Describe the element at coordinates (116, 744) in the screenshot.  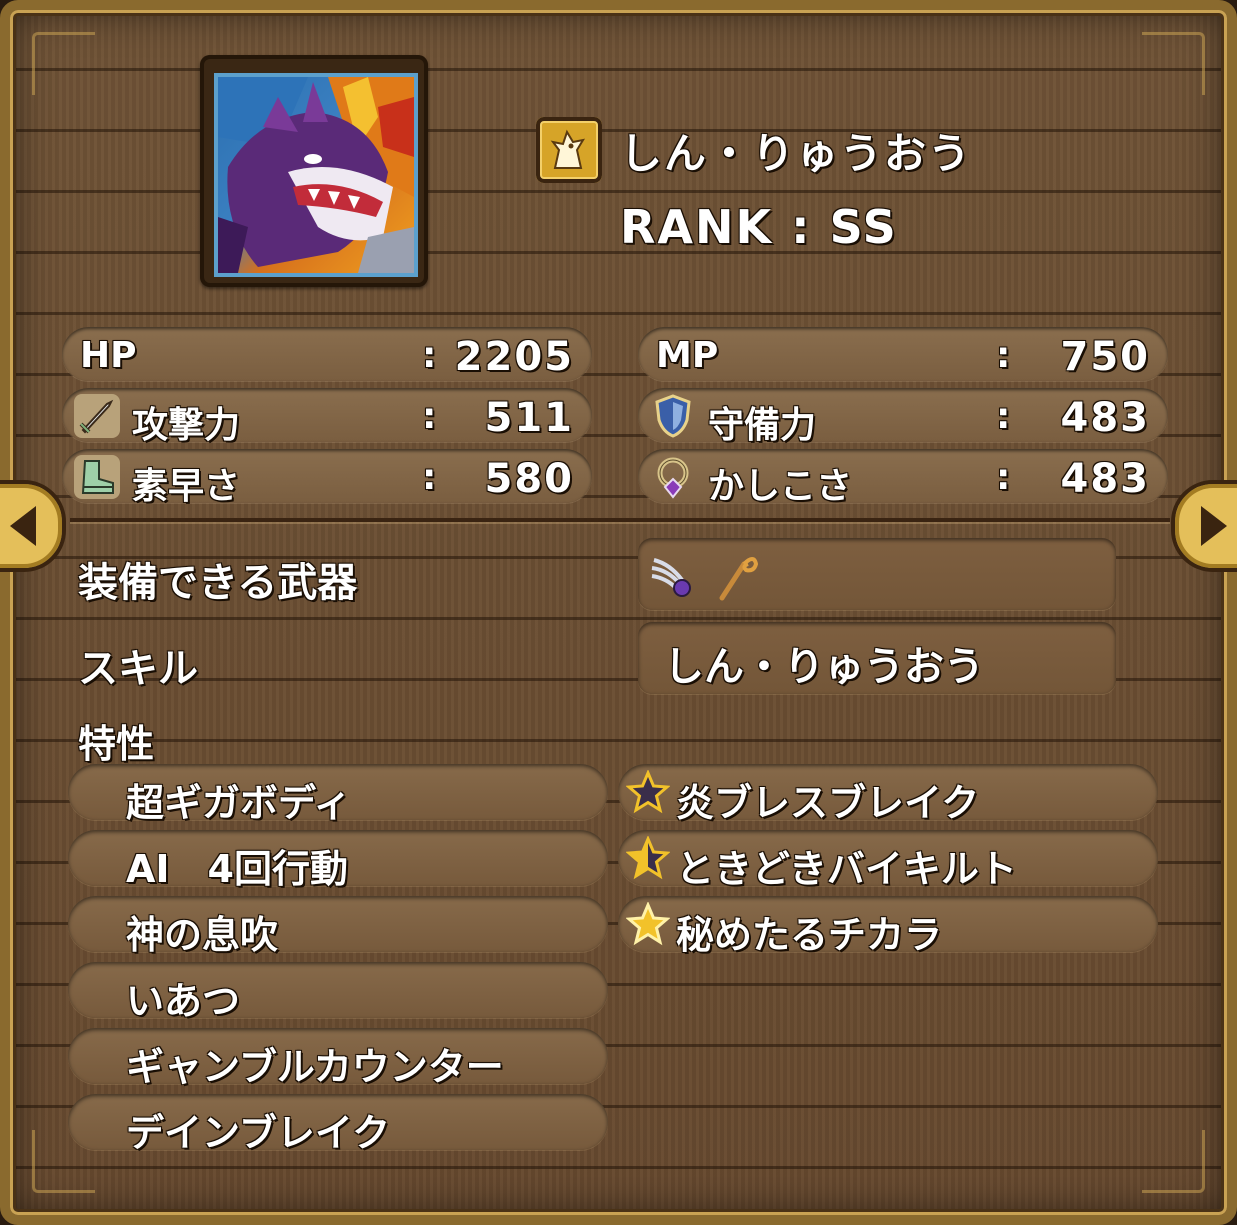
I see `traits-label: 特性` at that location.